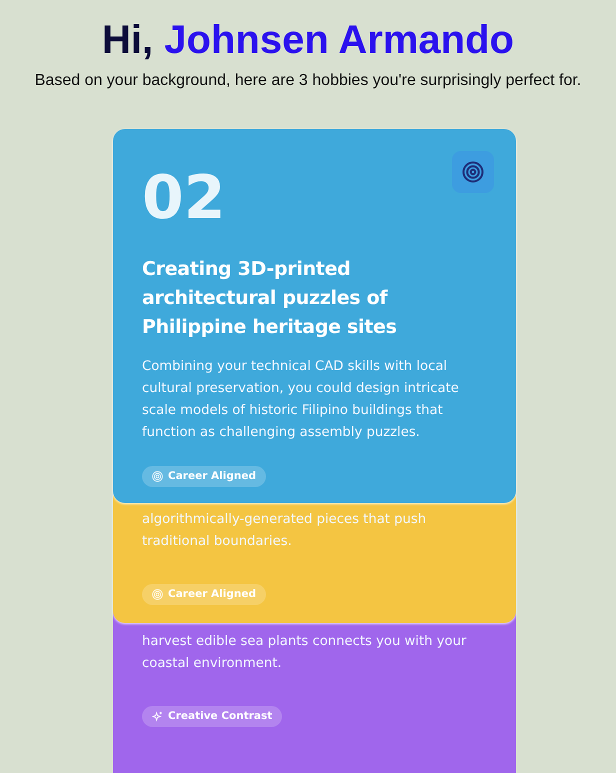 The image size is (616, 773). I want to click on card-title: Creating 3D-printed architectural puzzles of Philippine heritage sites, so click(270, 298).